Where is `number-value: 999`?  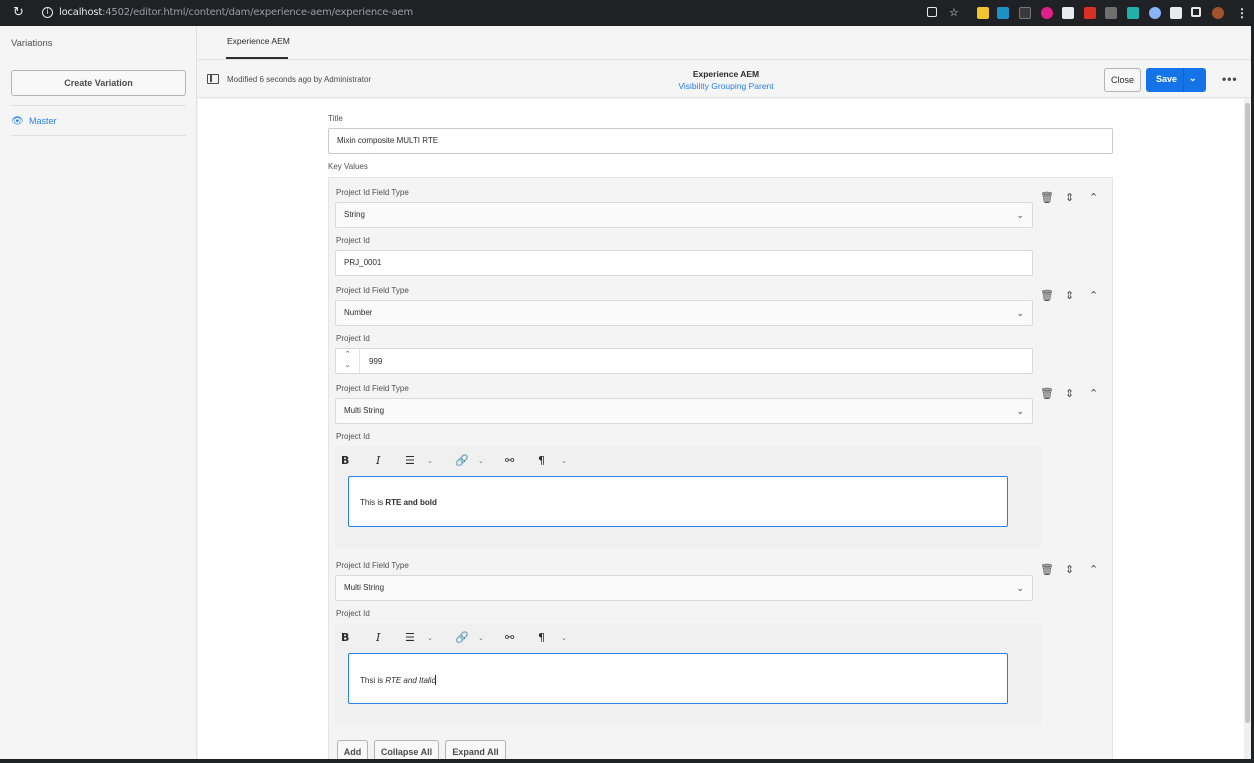
number-value: 999 is located at coordinates (376, 361).